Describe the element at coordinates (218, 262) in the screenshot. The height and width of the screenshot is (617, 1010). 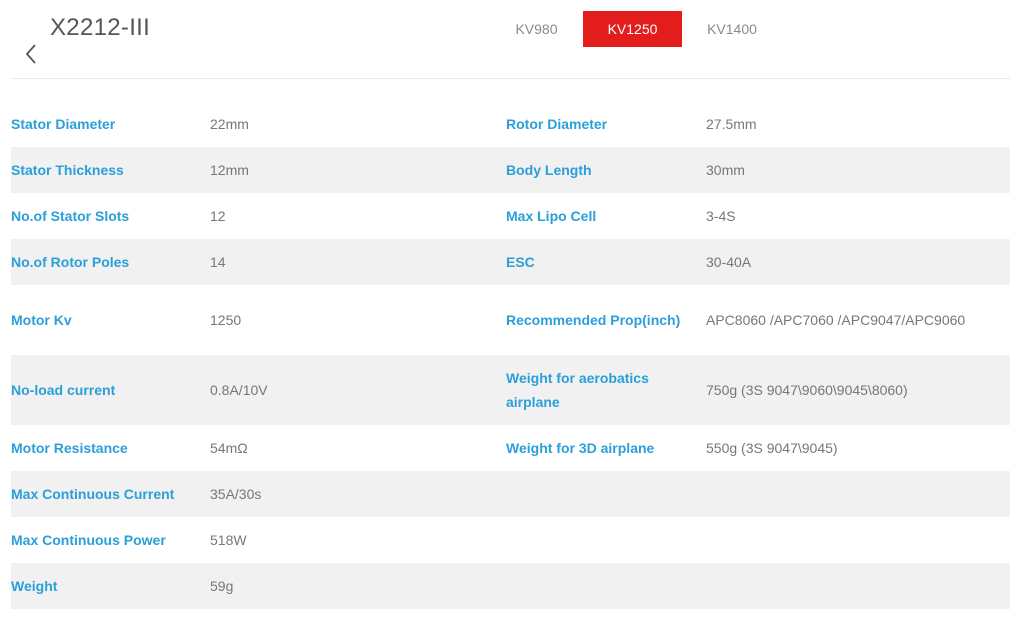
I see `spec-value: 14` at that location.